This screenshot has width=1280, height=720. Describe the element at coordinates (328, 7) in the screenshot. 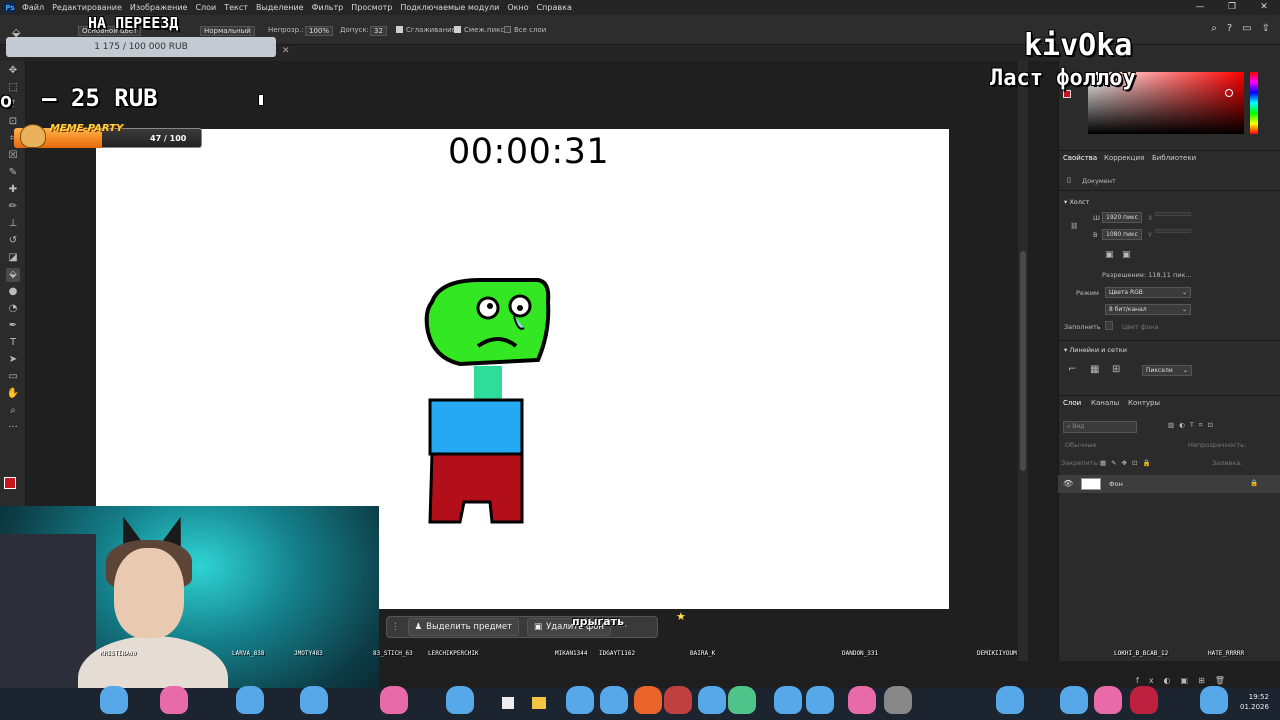

I see `menu-filter: Фильтр` at that location.